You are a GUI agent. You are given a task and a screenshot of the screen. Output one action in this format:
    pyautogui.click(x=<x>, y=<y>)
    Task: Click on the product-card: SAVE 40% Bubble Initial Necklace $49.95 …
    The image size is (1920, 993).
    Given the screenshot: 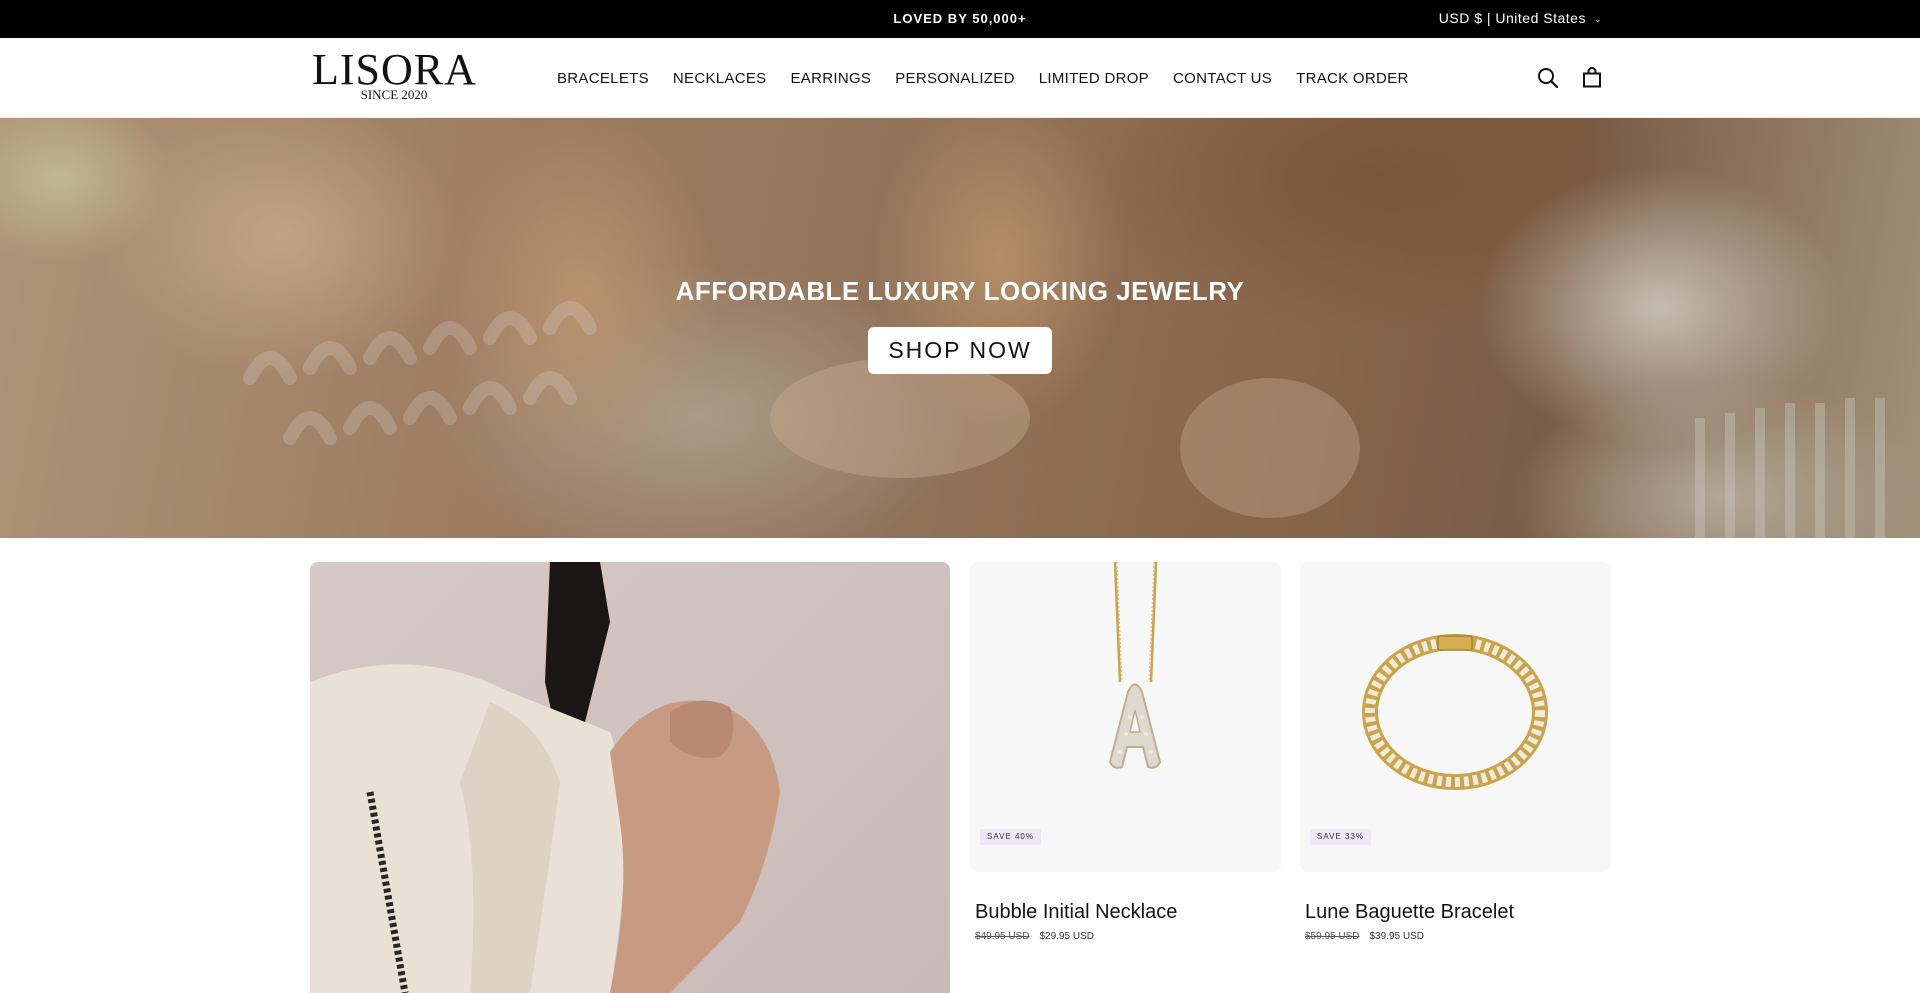 What is the action you would take?
    pyautogui.click(x=1125, y=752)
    